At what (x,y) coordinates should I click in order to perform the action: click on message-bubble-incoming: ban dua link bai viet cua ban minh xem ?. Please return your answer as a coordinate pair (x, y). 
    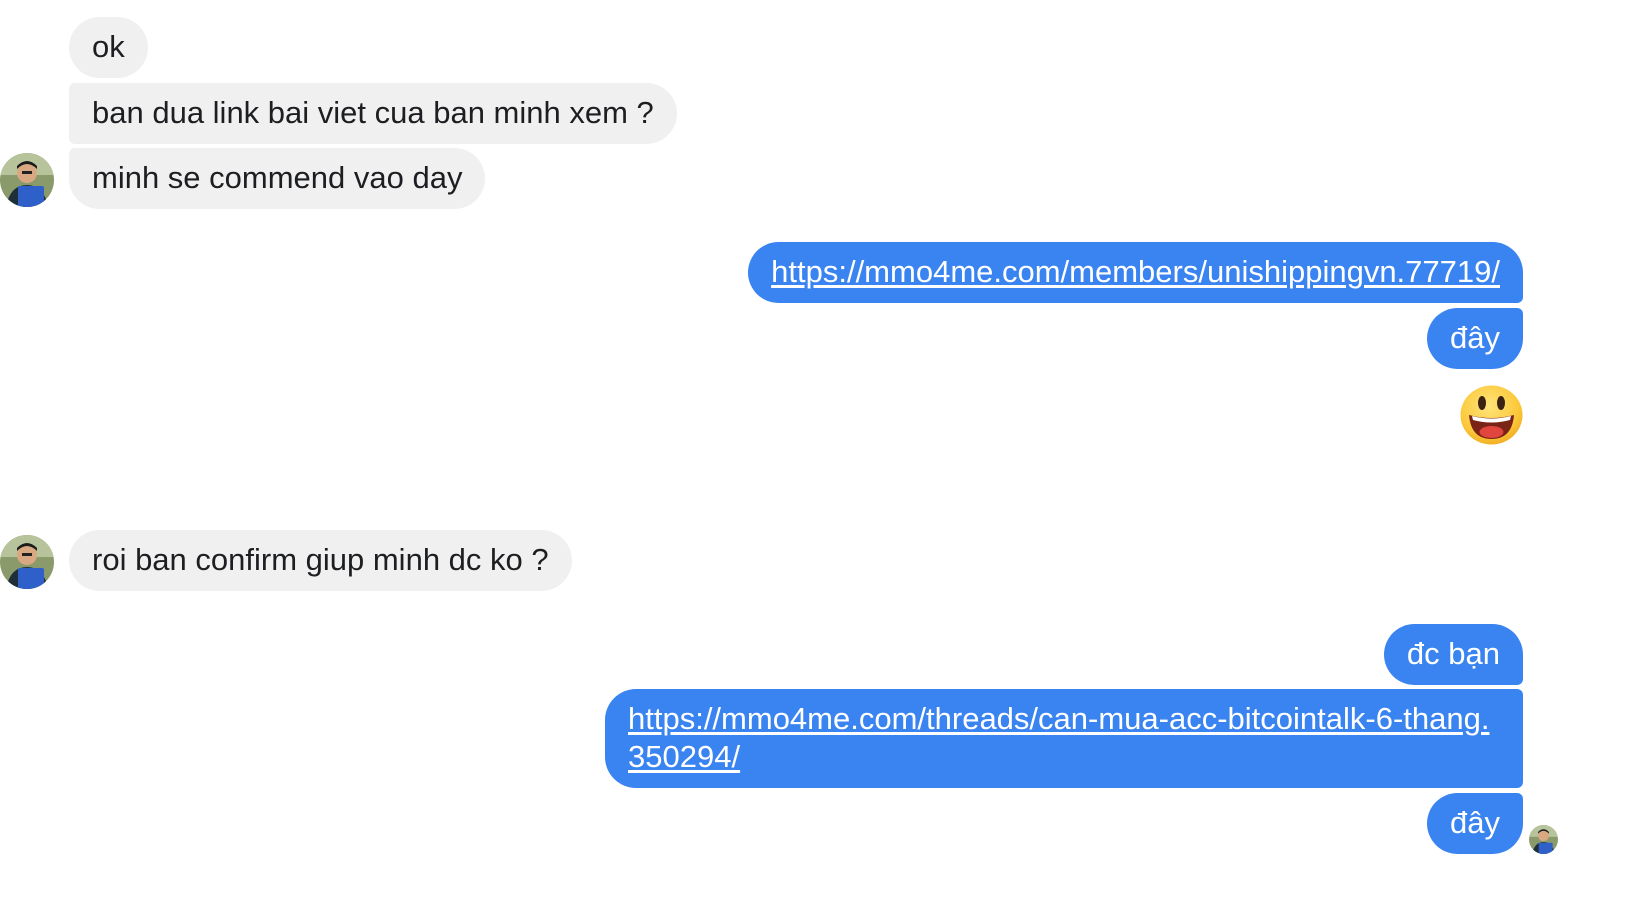
    Looking at the image, I should click on (373, 113).